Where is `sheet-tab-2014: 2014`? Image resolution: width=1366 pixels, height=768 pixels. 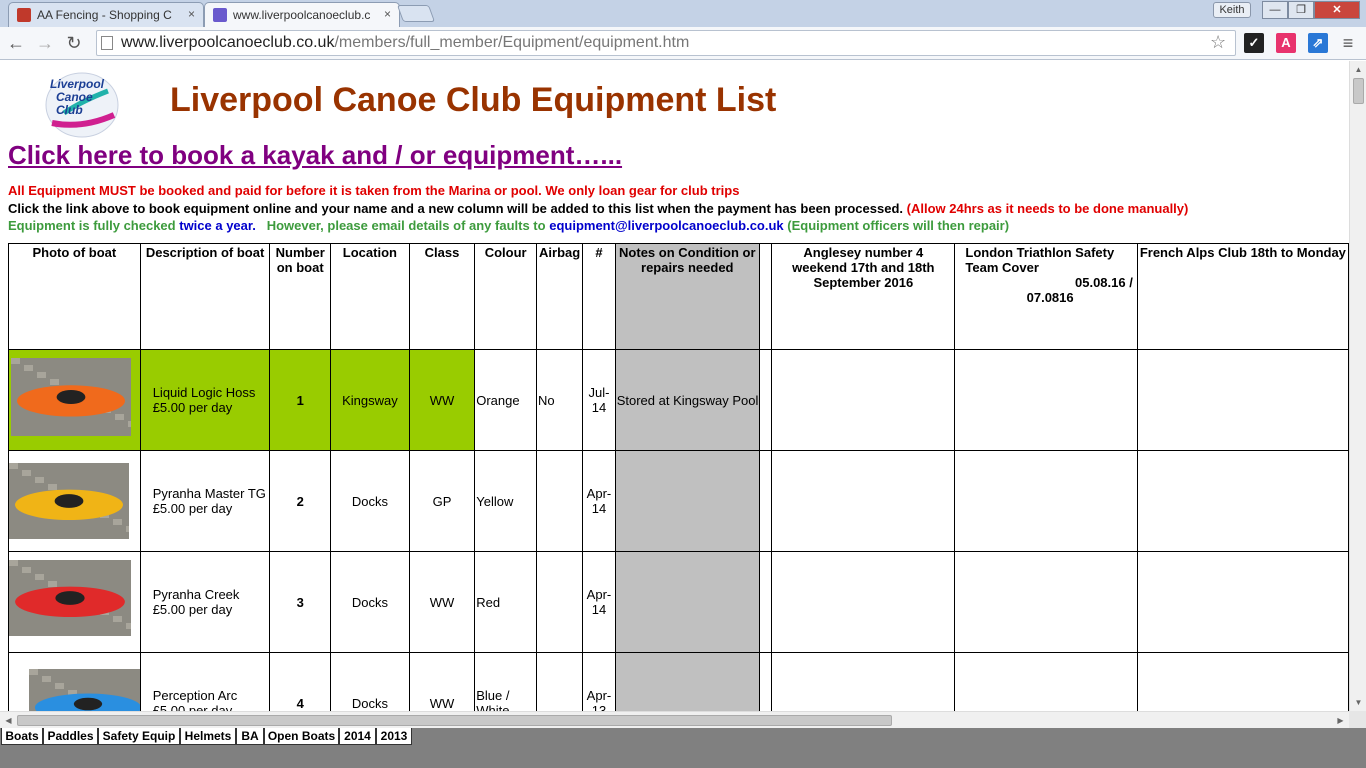 sheet-tab-2014: 2014 is located at coordinates (357, 736).